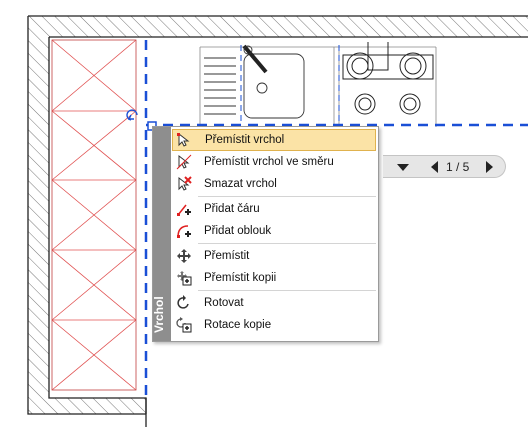 The image size is (528, 427). Describe the element at coordinates (274, 303) in the screenshot. I see `menu-item-rotate: Rotovat` at that location.